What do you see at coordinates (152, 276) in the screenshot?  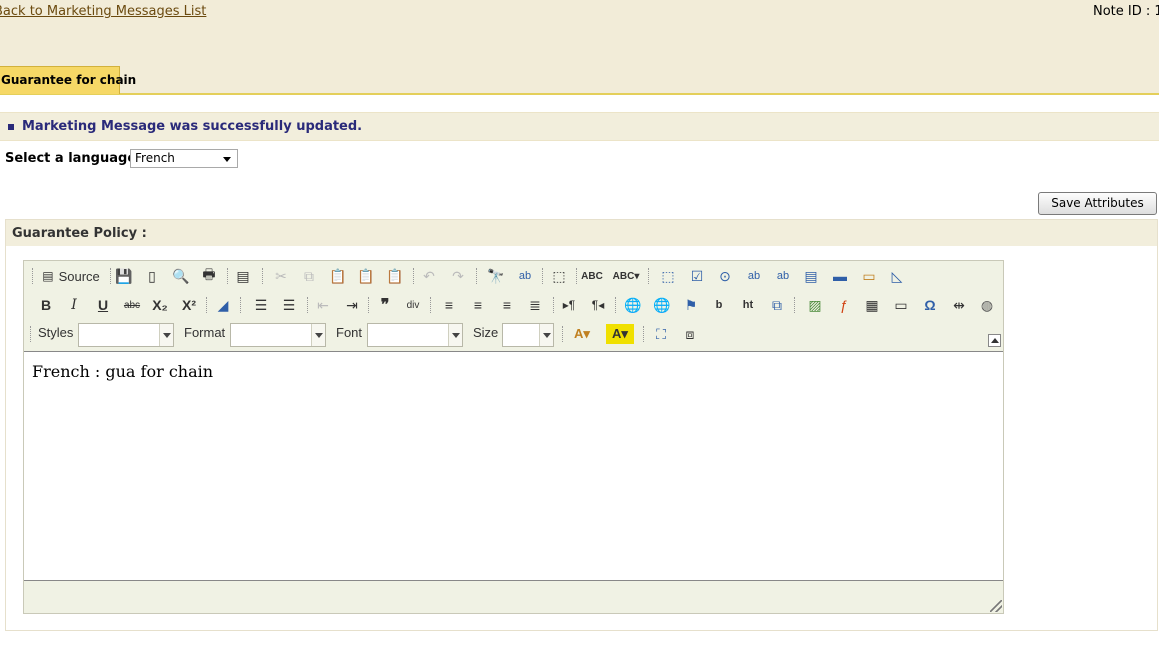 I see `new-page-icon: ▯` at bounding box center [152, 276].